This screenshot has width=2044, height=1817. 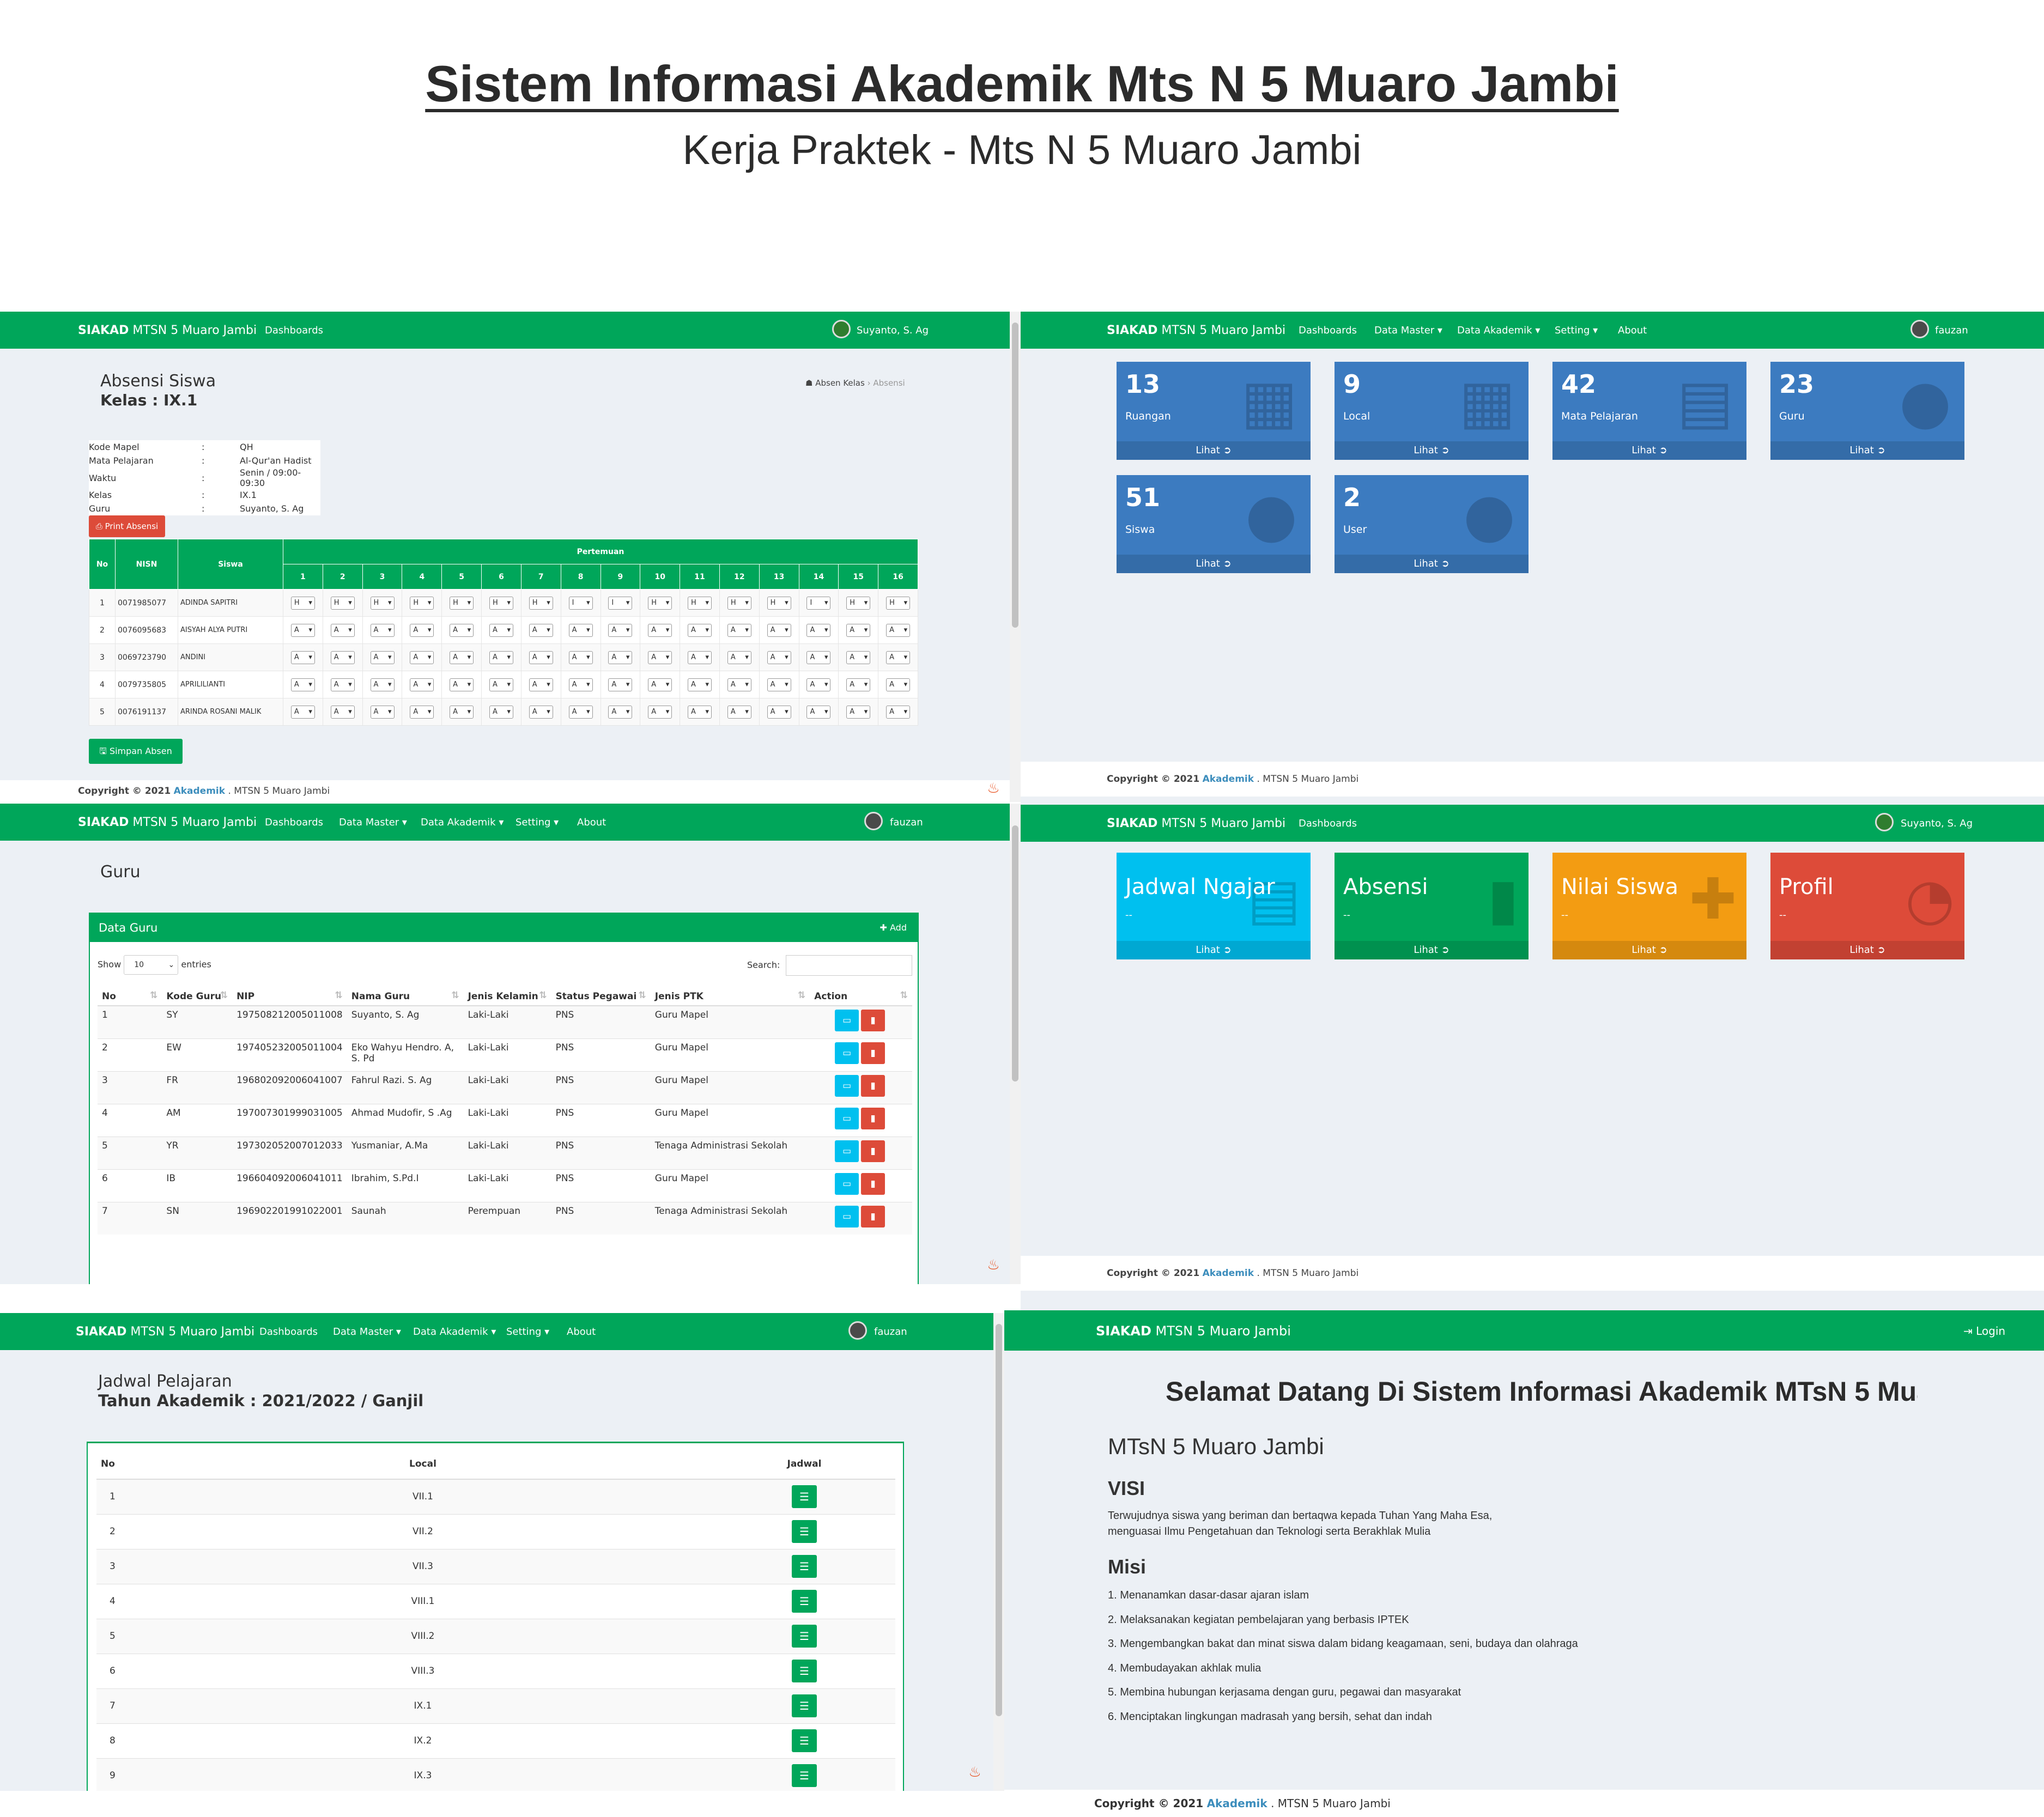 What do you see at coordinates (136, 751) in the screenshot?
I see `save-button: 🖫 Simpan Absen` at bounding box center [136, 751].